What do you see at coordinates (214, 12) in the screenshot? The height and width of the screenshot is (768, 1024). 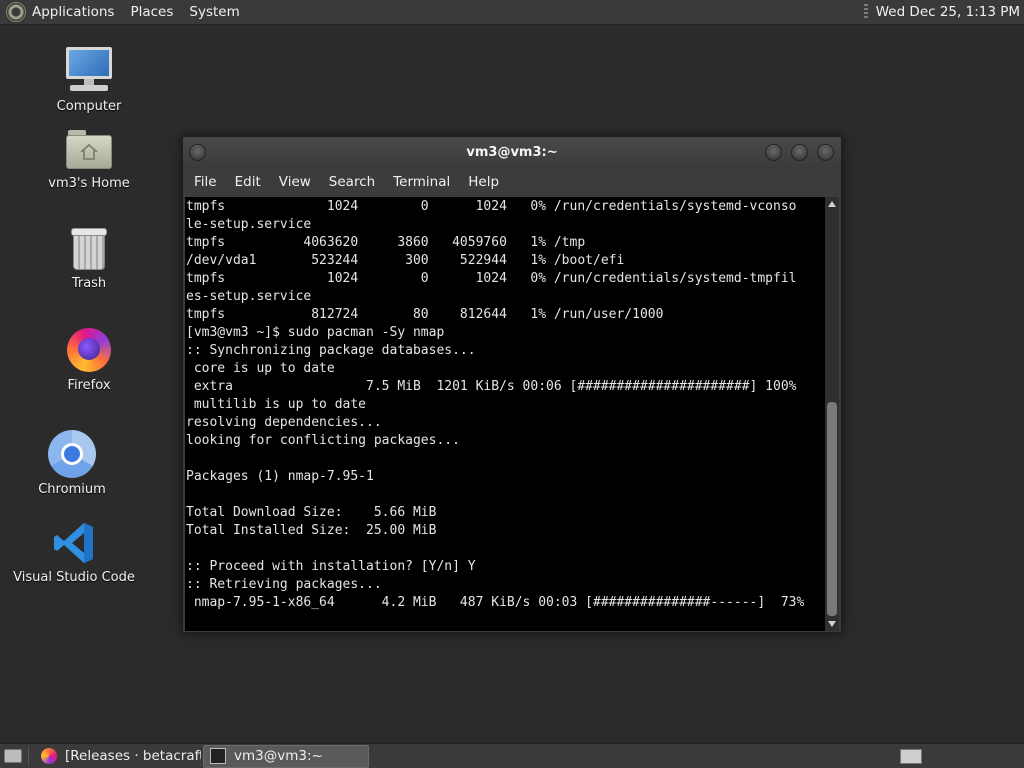 I see `system-menu: System` at bounding box center [214, 12].